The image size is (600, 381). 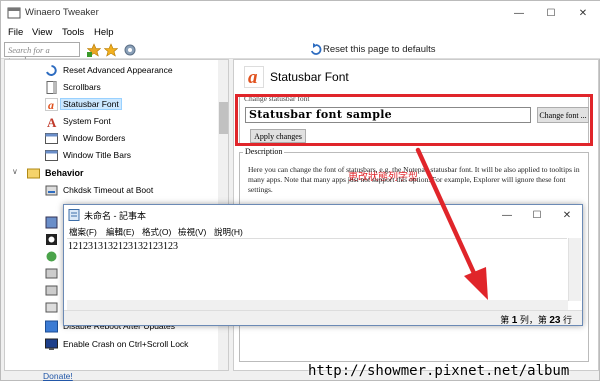 What do you see at coordinates (223, 118) in the screenshot?
I see `scrollbar-thumb` at bounding box center [223, 118].